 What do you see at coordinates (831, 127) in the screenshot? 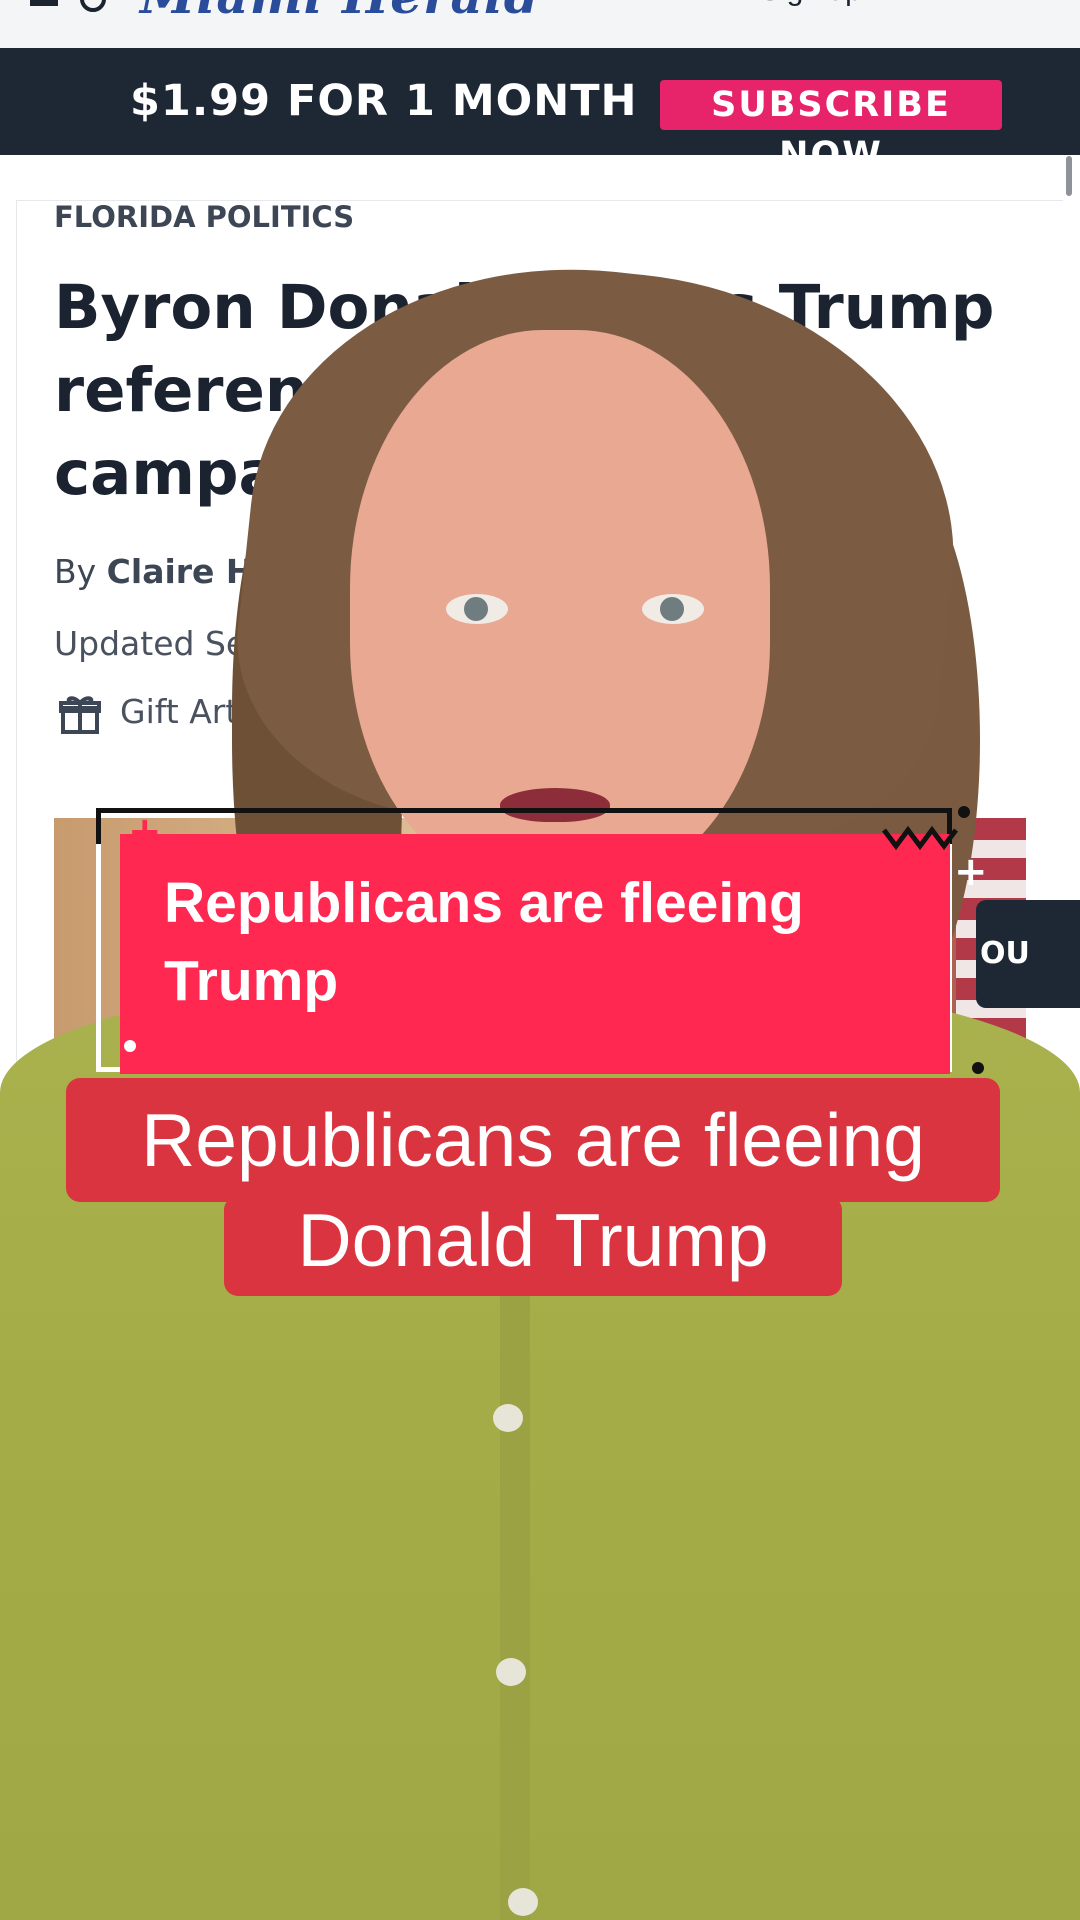
I see `subscribe-button: SUBSCRIBE NOW` at bounding box center [831, 127].